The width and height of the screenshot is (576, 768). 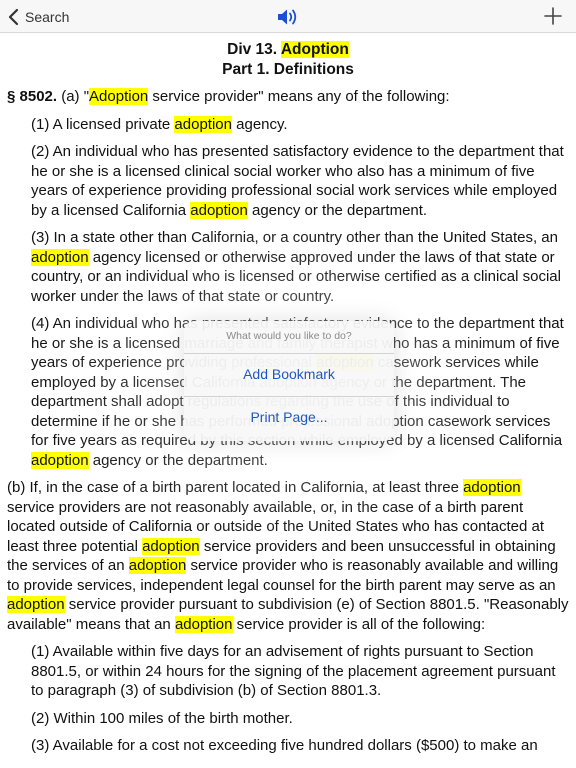 I want to click on audio-button, so click(x=288, y=17).